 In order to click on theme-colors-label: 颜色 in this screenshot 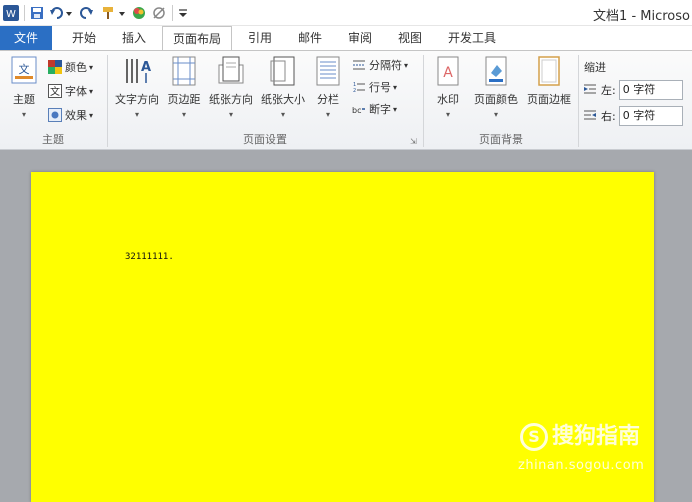, I will do `click(76, 67)`.